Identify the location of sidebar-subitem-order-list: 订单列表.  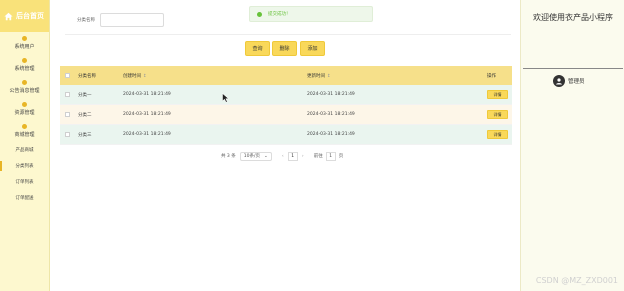
(24, 182).